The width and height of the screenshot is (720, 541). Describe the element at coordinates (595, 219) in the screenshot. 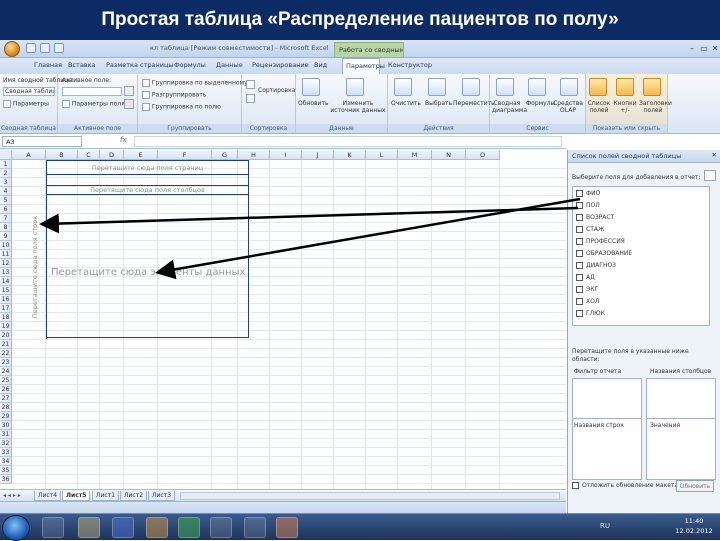

I see `field-item: ВОЗРАСТ` at that location.